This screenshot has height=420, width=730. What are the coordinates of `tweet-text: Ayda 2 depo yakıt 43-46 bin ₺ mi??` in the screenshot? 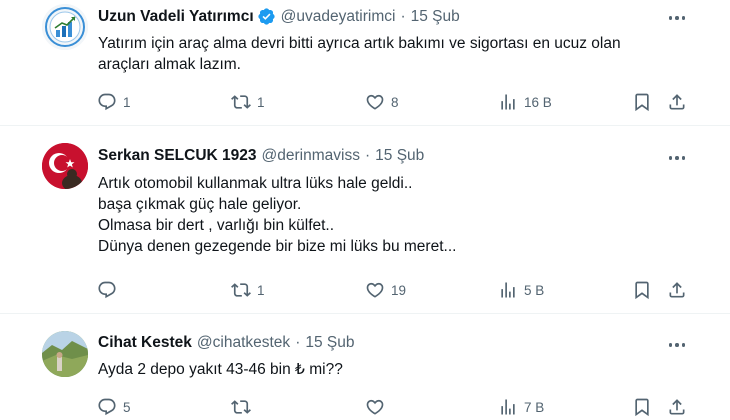 It's located at (398, 369).